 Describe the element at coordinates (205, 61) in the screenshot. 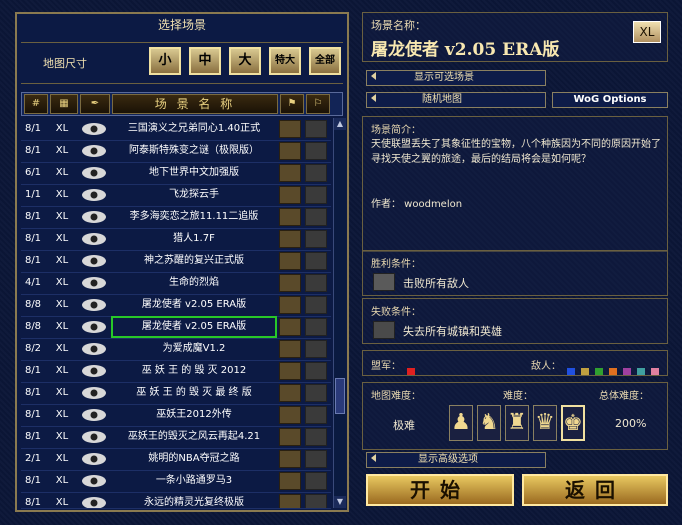

I see `size-medium-button: 中` at that location.